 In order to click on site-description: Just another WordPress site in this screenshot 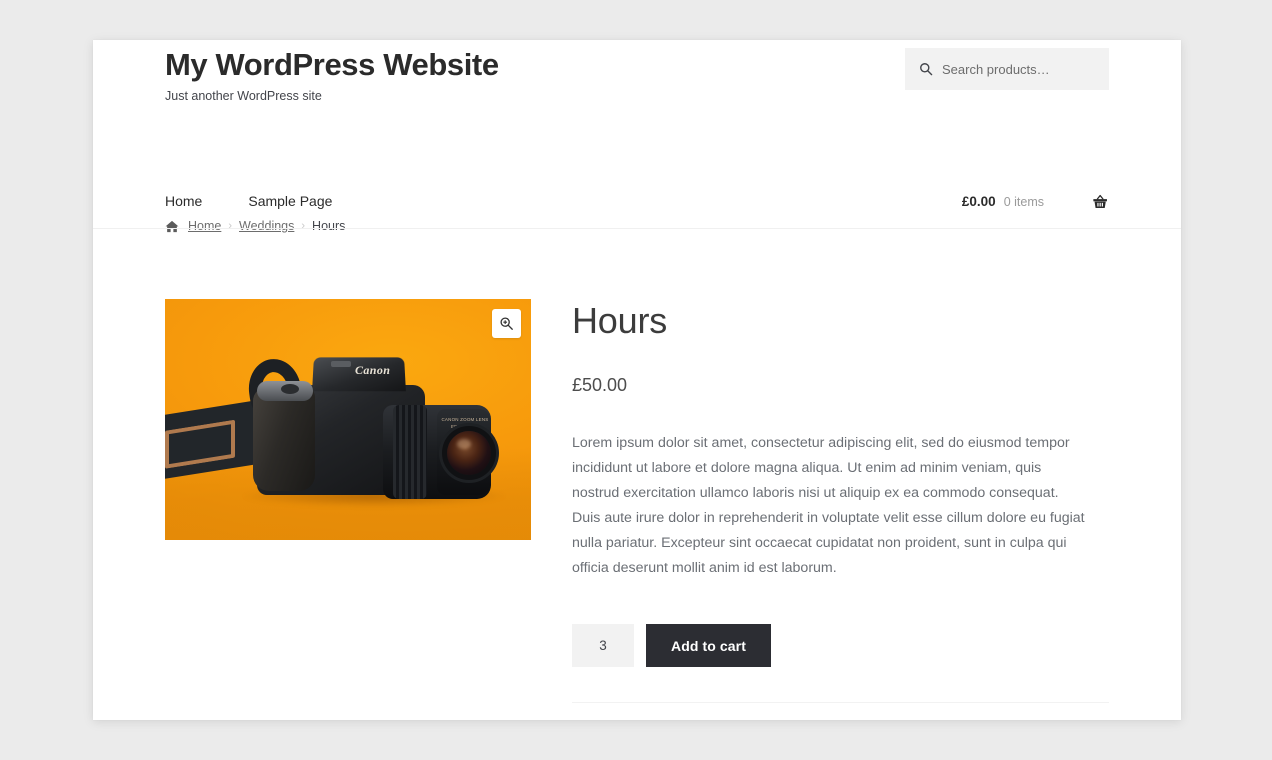, I will do `click(243, 95)`.